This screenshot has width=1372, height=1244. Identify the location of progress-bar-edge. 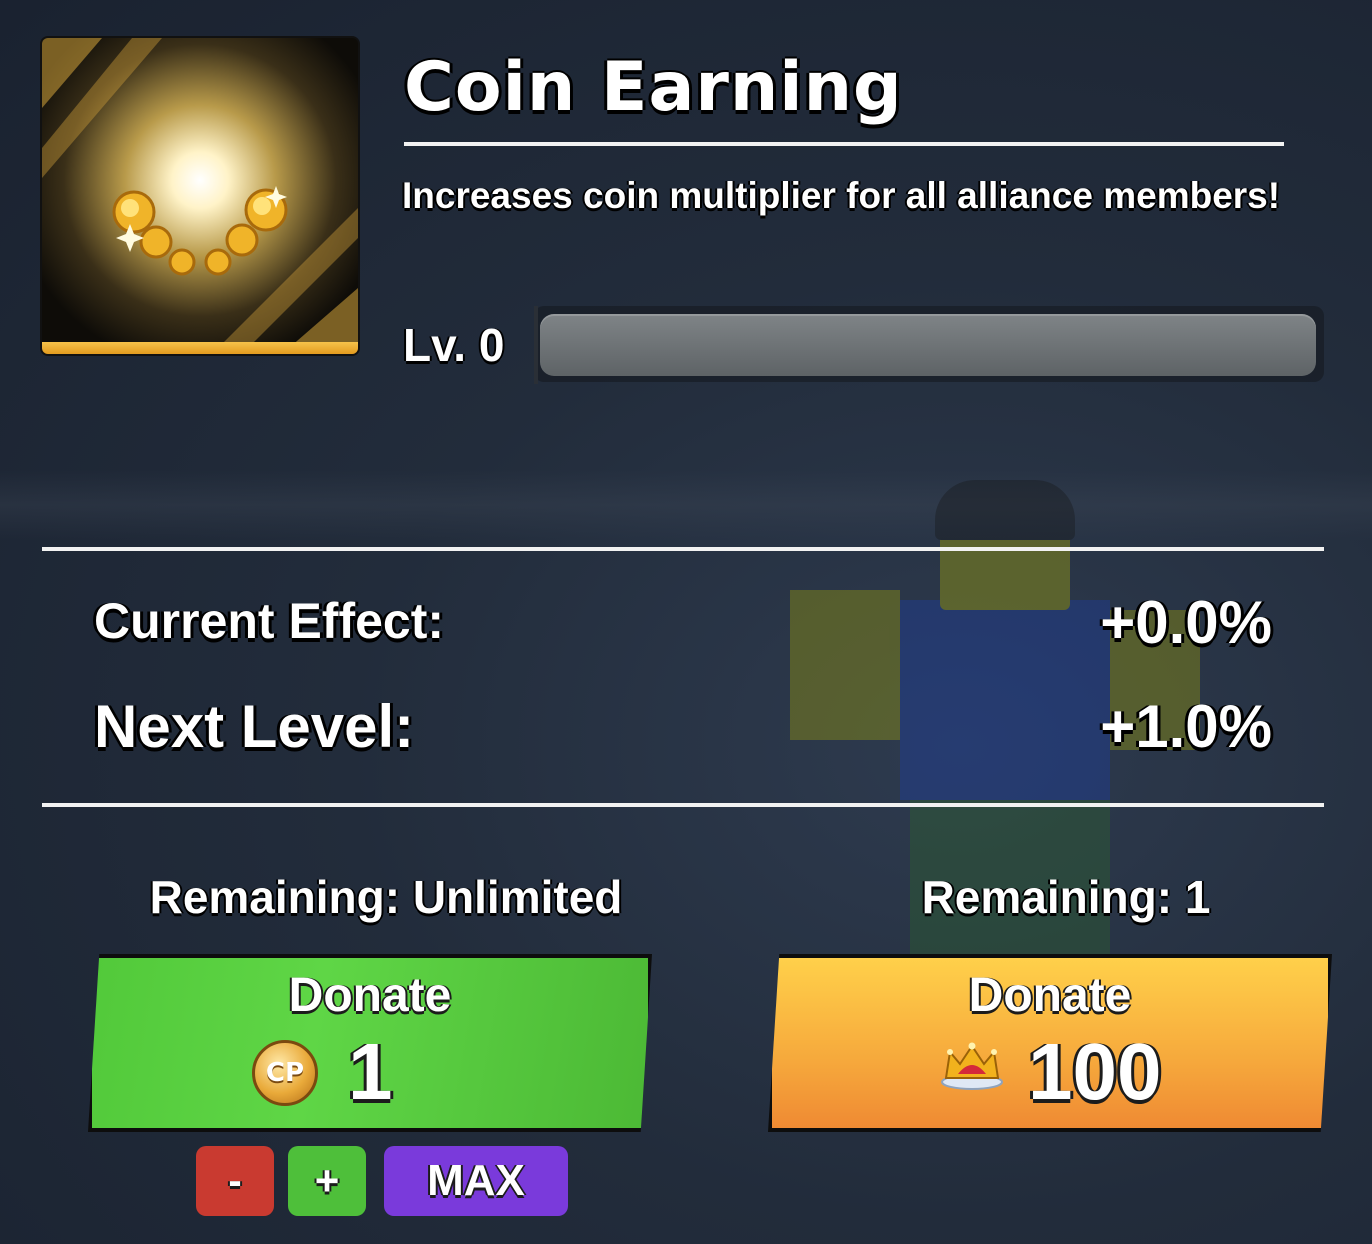
(536, 345).